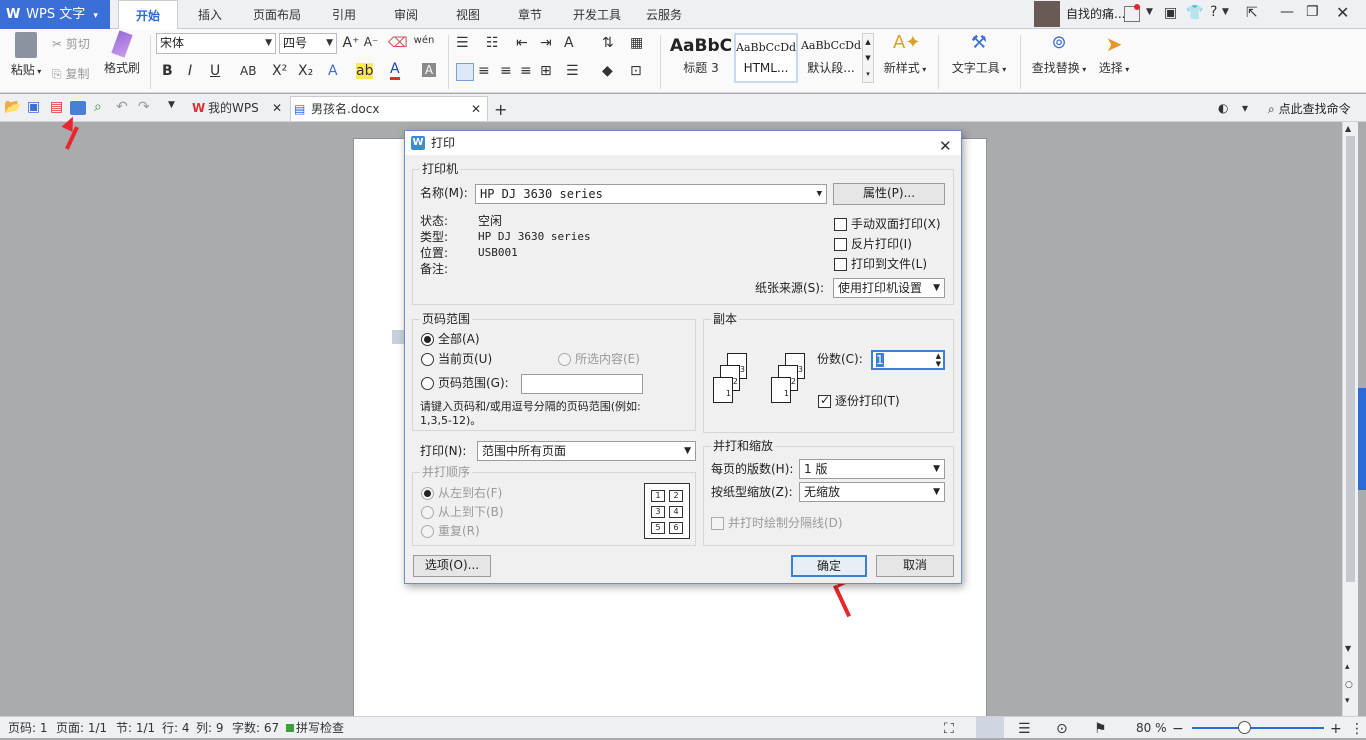  What do you see at coordinates (248, 71) in the screenshot?
I see `strikethrough-icon: AB` at bounding box center [248, 71].